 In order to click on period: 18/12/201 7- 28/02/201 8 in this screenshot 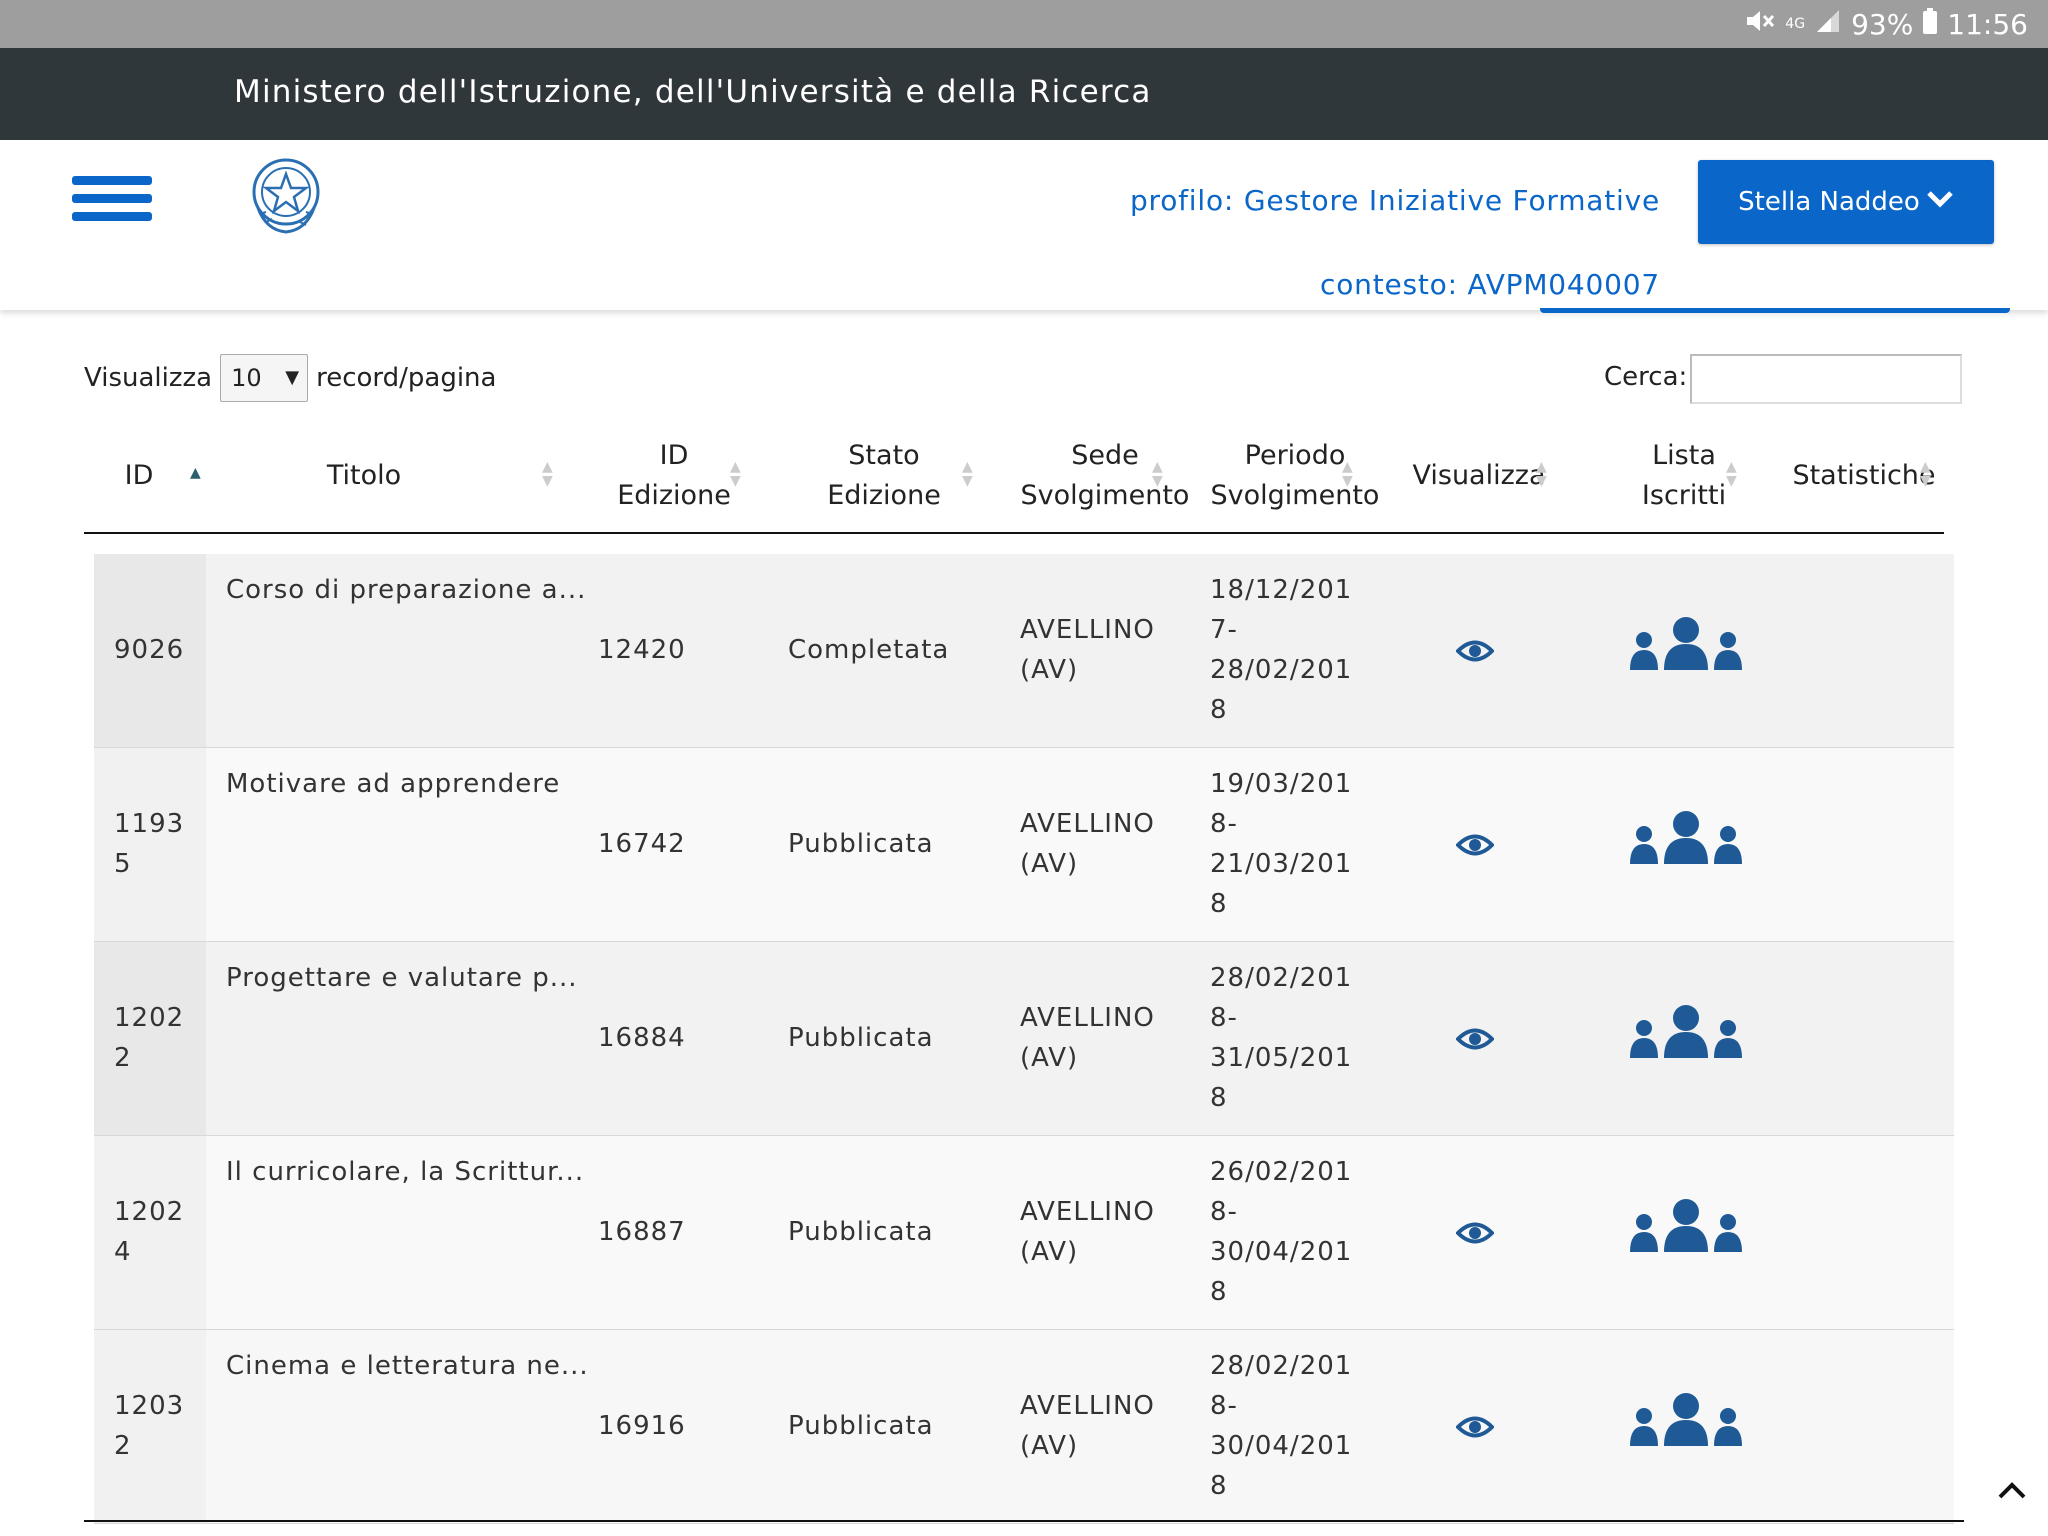, I will do `click(1281, 650)`.